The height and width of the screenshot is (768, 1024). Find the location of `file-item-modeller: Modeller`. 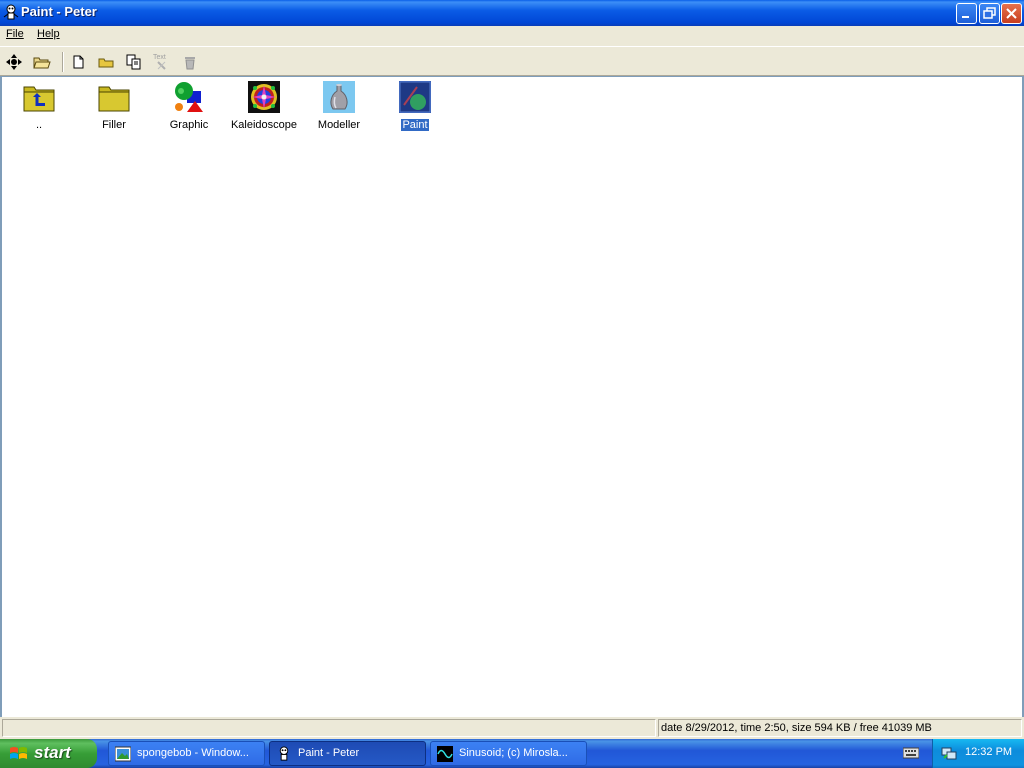

file-item-modeller: Modeller is located at coordinates (339, 108).